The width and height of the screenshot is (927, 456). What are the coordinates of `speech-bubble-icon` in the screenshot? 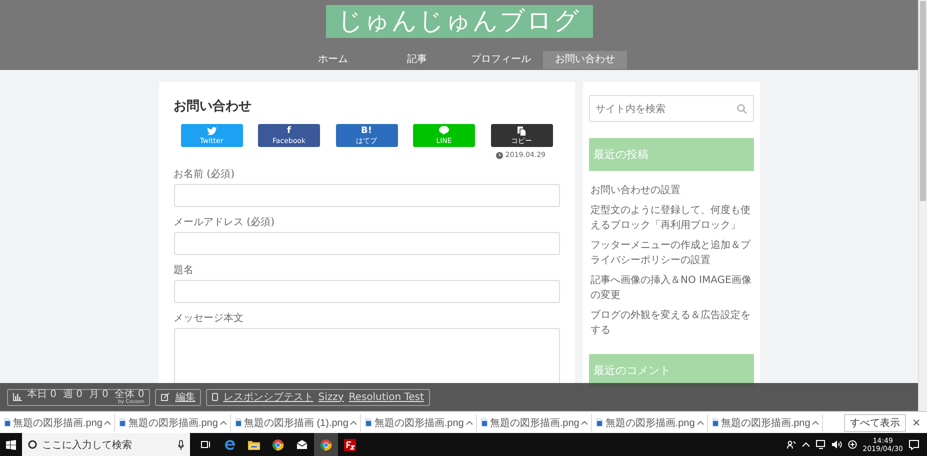 It's located at (444, 130).